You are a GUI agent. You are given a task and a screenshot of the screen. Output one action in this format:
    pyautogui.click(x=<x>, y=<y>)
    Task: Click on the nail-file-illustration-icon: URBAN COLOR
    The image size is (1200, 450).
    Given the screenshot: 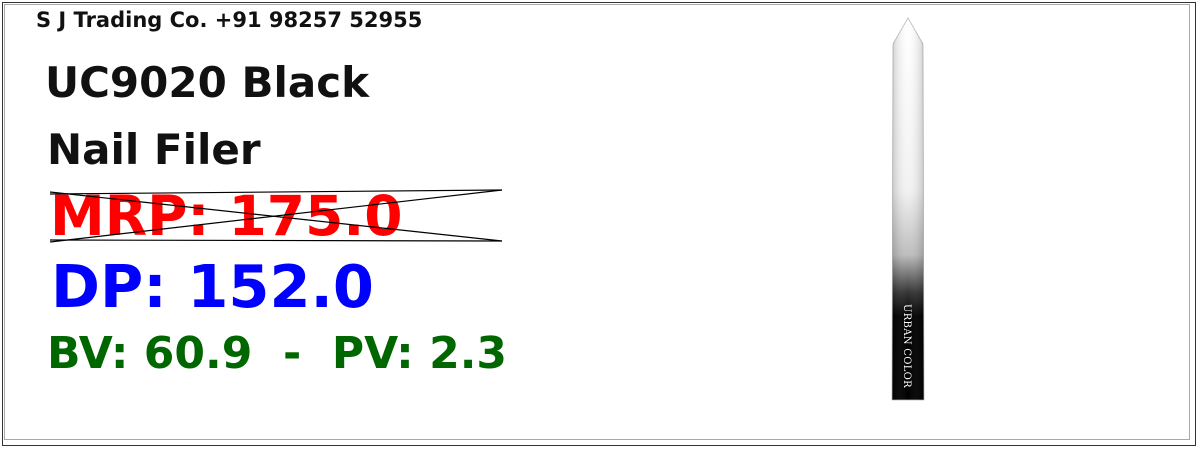 What is the action you would take?
    pyautogui.click(x=908, y=209)
    